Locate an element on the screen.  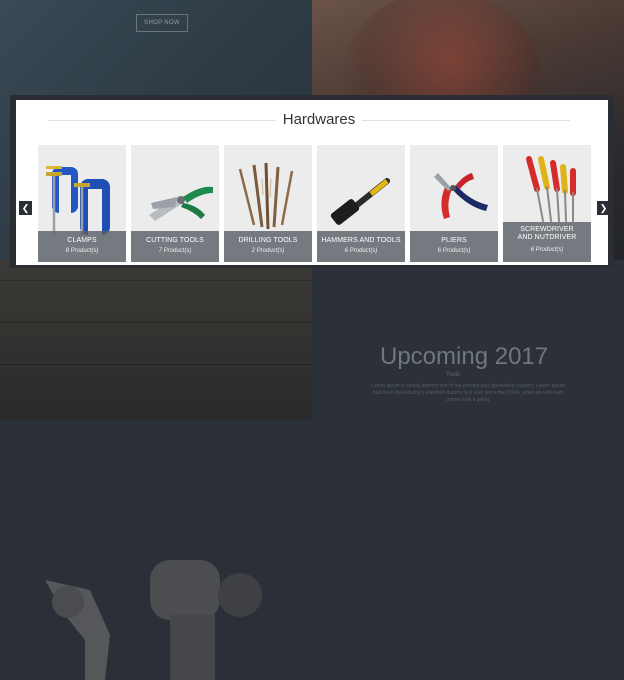
category-card-hammers-and-tools: HAMMERS AND TOOLS 6 Product(s) is located at coordinates (361, 203).